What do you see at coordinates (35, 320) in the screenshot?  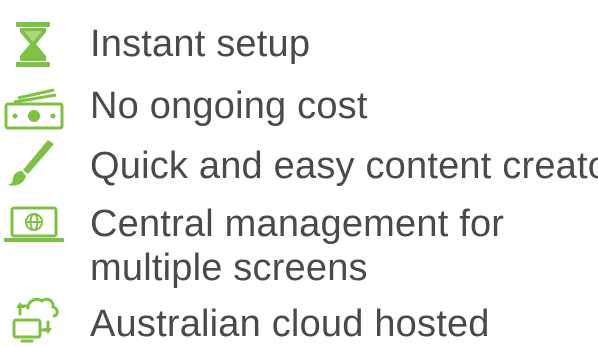 I see `cloud-sync-icon` at bounding box center [35, 320].